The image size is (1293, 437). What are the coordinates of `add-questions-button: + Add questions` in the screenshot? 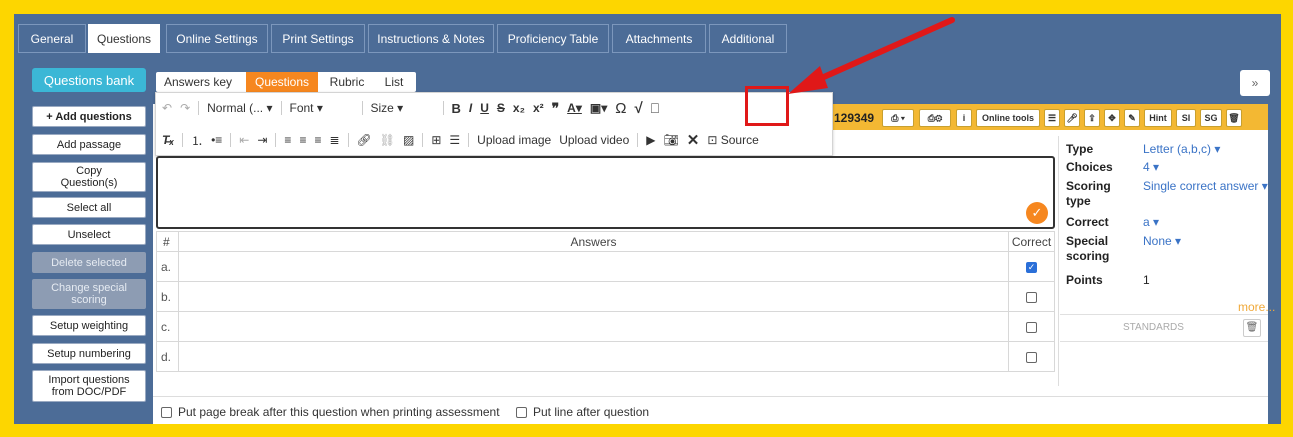 It's located at (89, 116).